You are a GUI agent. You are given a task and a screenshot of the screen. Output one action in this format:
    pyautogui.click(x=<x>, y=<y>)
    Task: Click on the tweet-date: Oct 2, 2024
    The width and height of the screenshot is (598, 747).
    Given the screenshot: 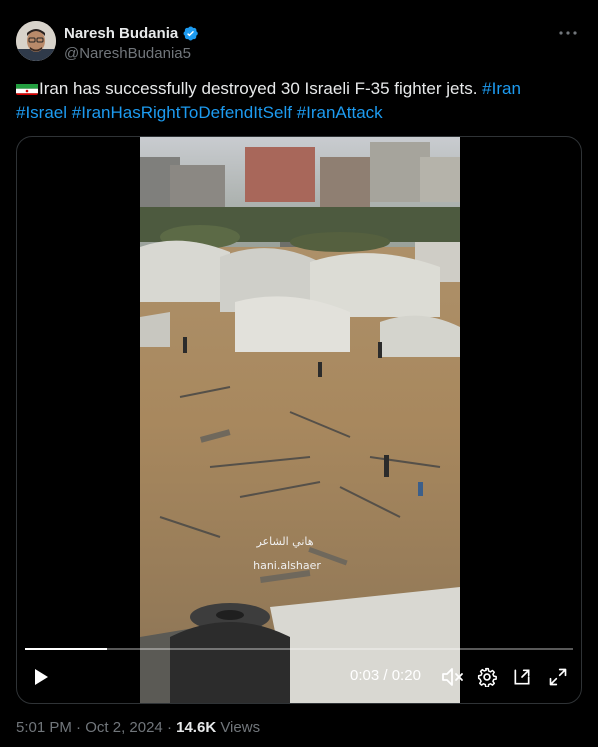 What is the action you would take?
    pyautogui.click(x=124, y=727)
    